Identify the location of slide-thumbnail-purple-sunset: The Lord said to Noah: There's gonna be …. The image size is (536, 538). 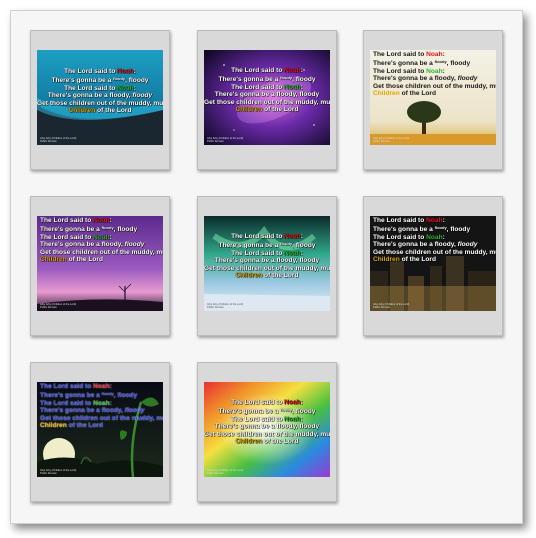
(100, 266).